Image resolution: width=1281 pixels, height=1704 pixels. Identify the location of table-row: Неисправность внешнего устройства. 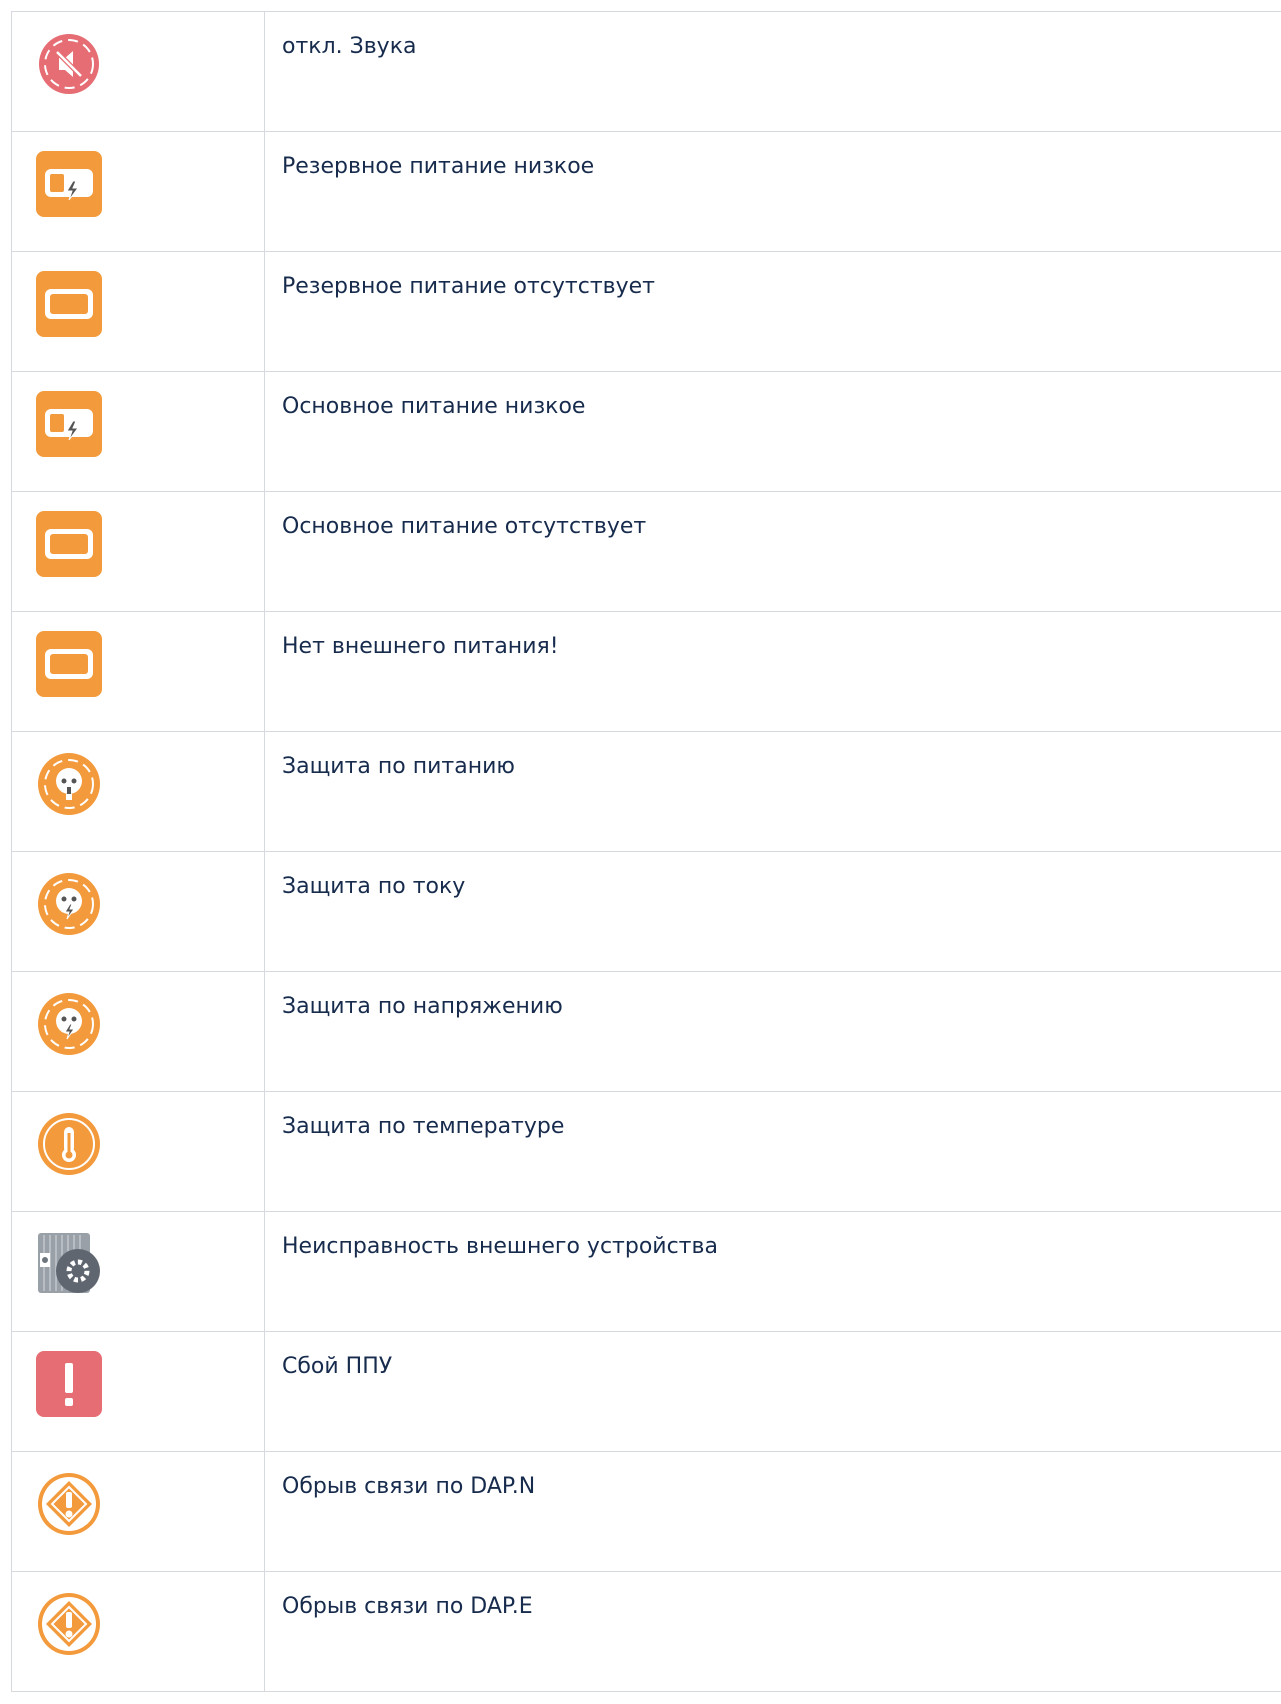
(646, 1271).